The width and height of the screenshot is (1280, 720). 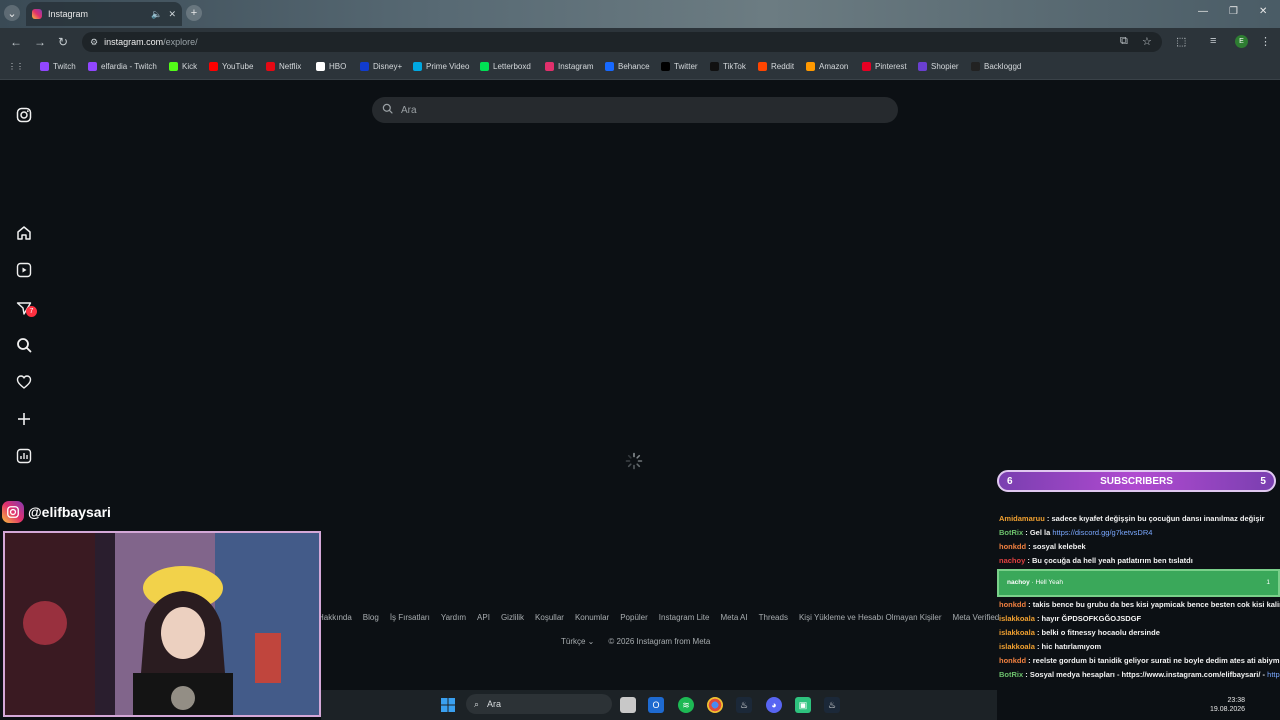 I want to click on bookmark-disney-: Disney+, so click(x=381, y=66).